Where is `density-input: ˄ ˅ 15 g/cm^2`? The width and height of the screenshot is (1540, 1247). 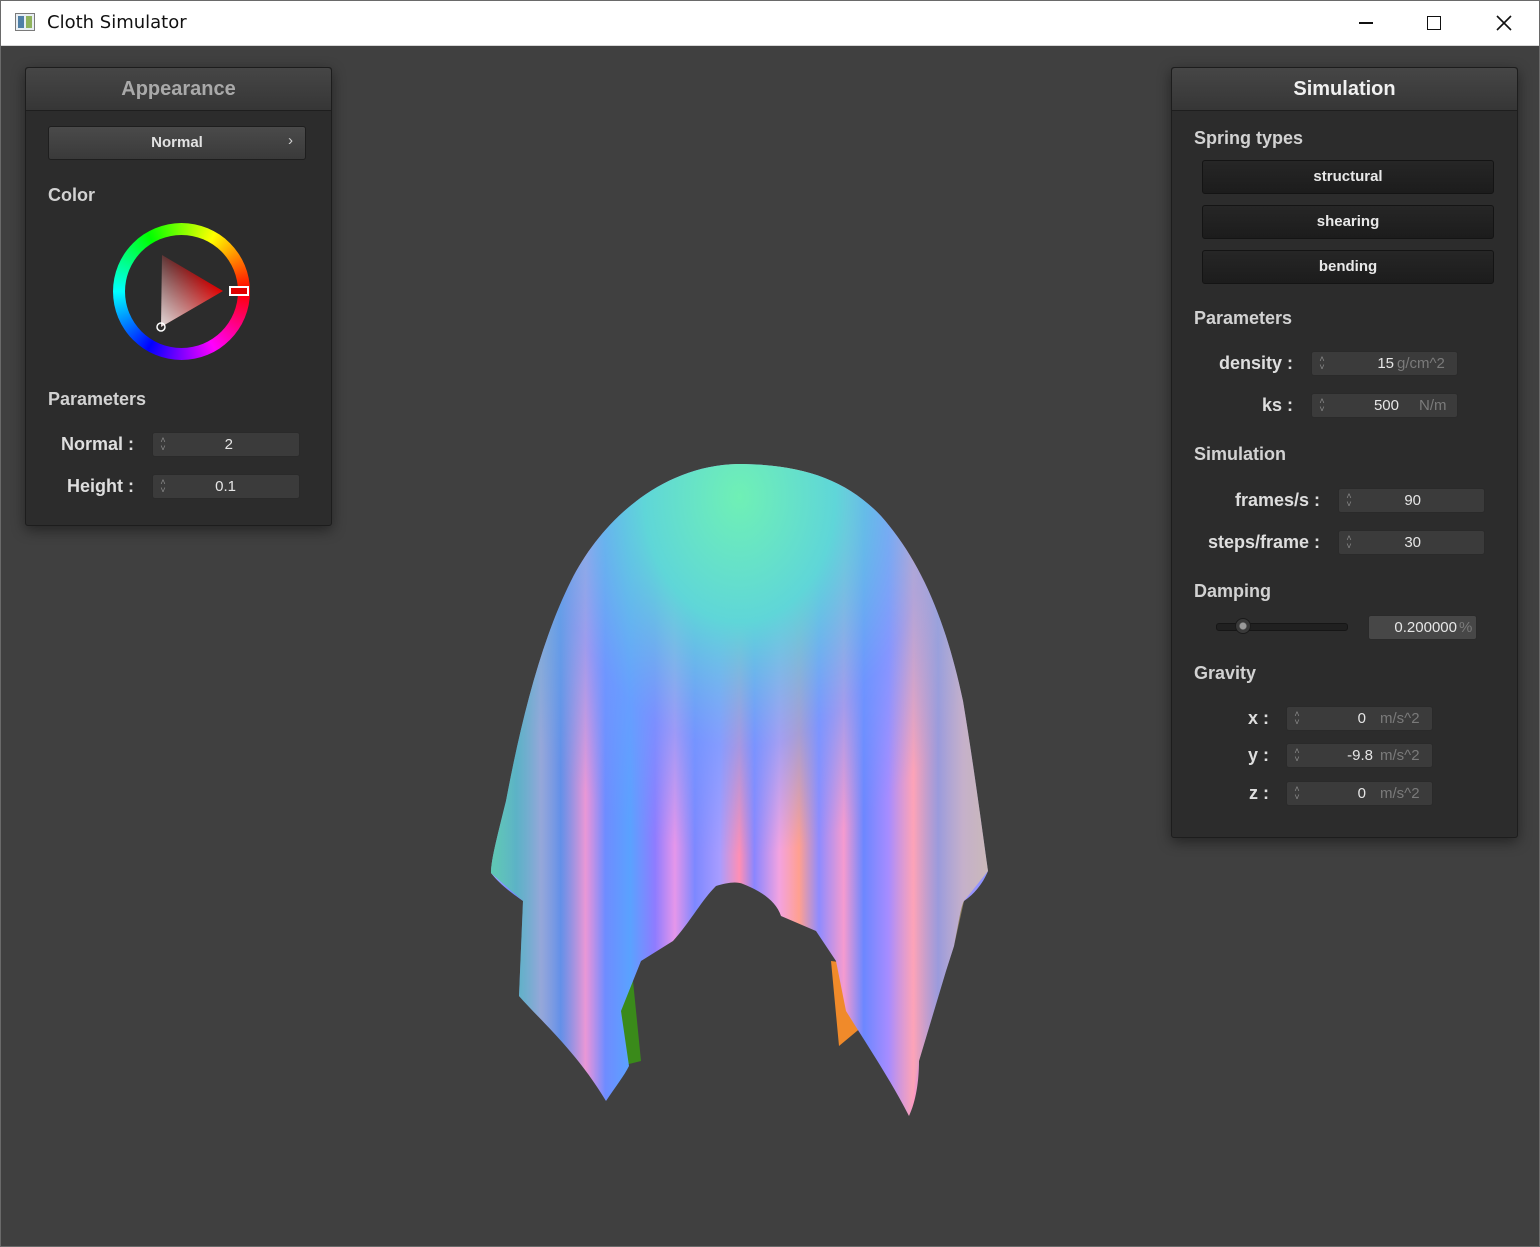 density-input: ˄ ˅ 15 g/cm^2 is located at coordinates (1384, 363).